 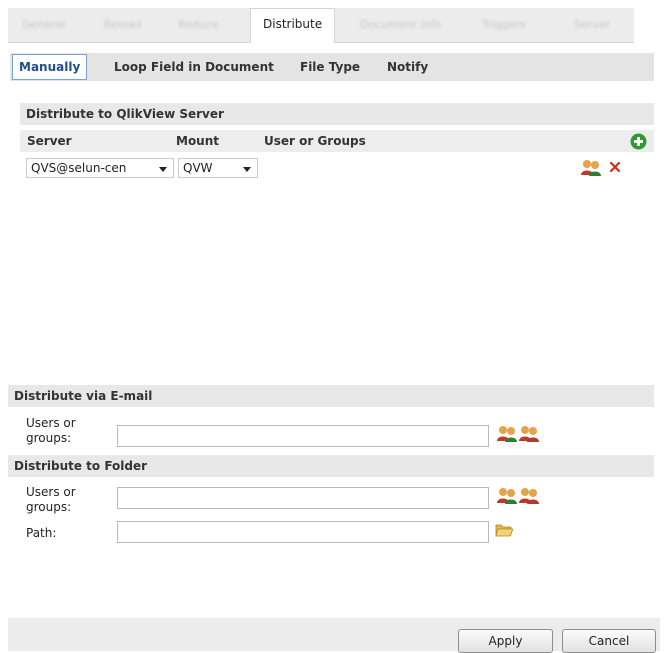 What do you see at coordinates (49, 507) in the screenshot?
I see `folder-users-label-line2: groups:` at bounding box center [49, 507].